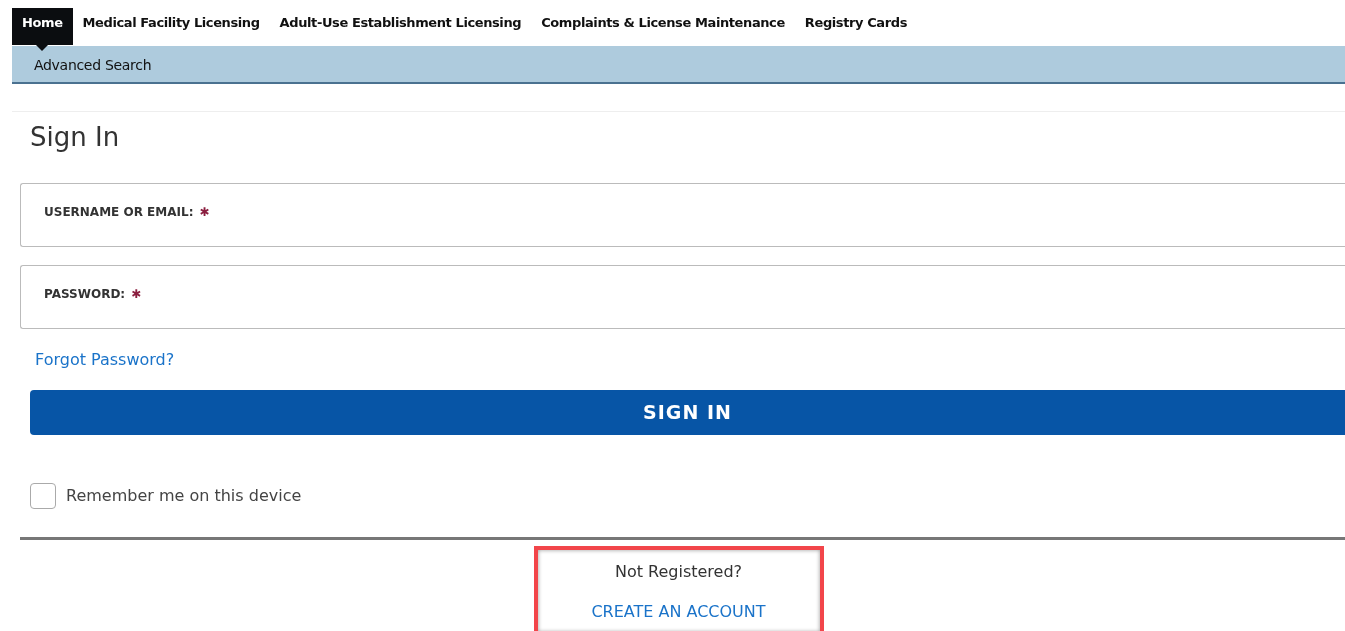  I want to click on nav-tab: Medical Facility Licensing, so click(171, 26).